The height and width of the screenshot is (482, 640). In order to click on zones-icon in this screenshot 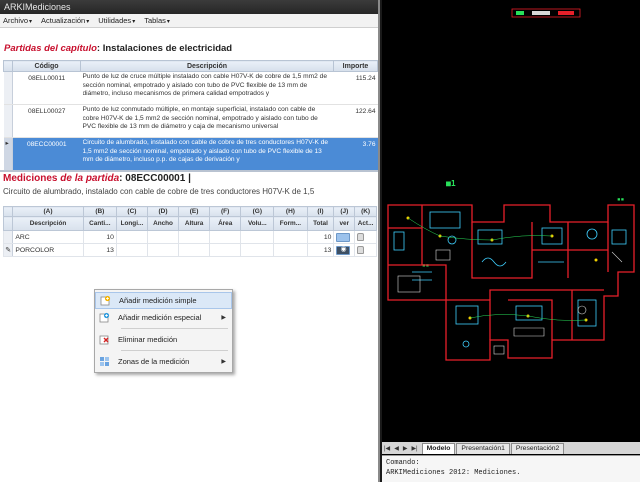, I will do `click(104, 361)`.